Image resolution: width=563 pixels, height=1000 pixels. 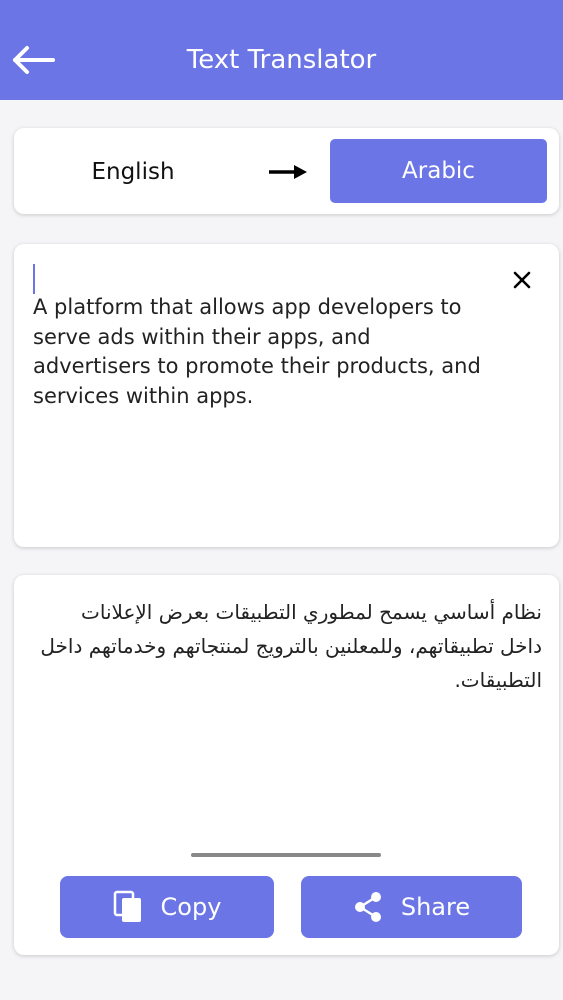 What do you see at coordinates (133, 172) in the screenshot?
I see `source-language-button: English` at bounding box center [133, 172].